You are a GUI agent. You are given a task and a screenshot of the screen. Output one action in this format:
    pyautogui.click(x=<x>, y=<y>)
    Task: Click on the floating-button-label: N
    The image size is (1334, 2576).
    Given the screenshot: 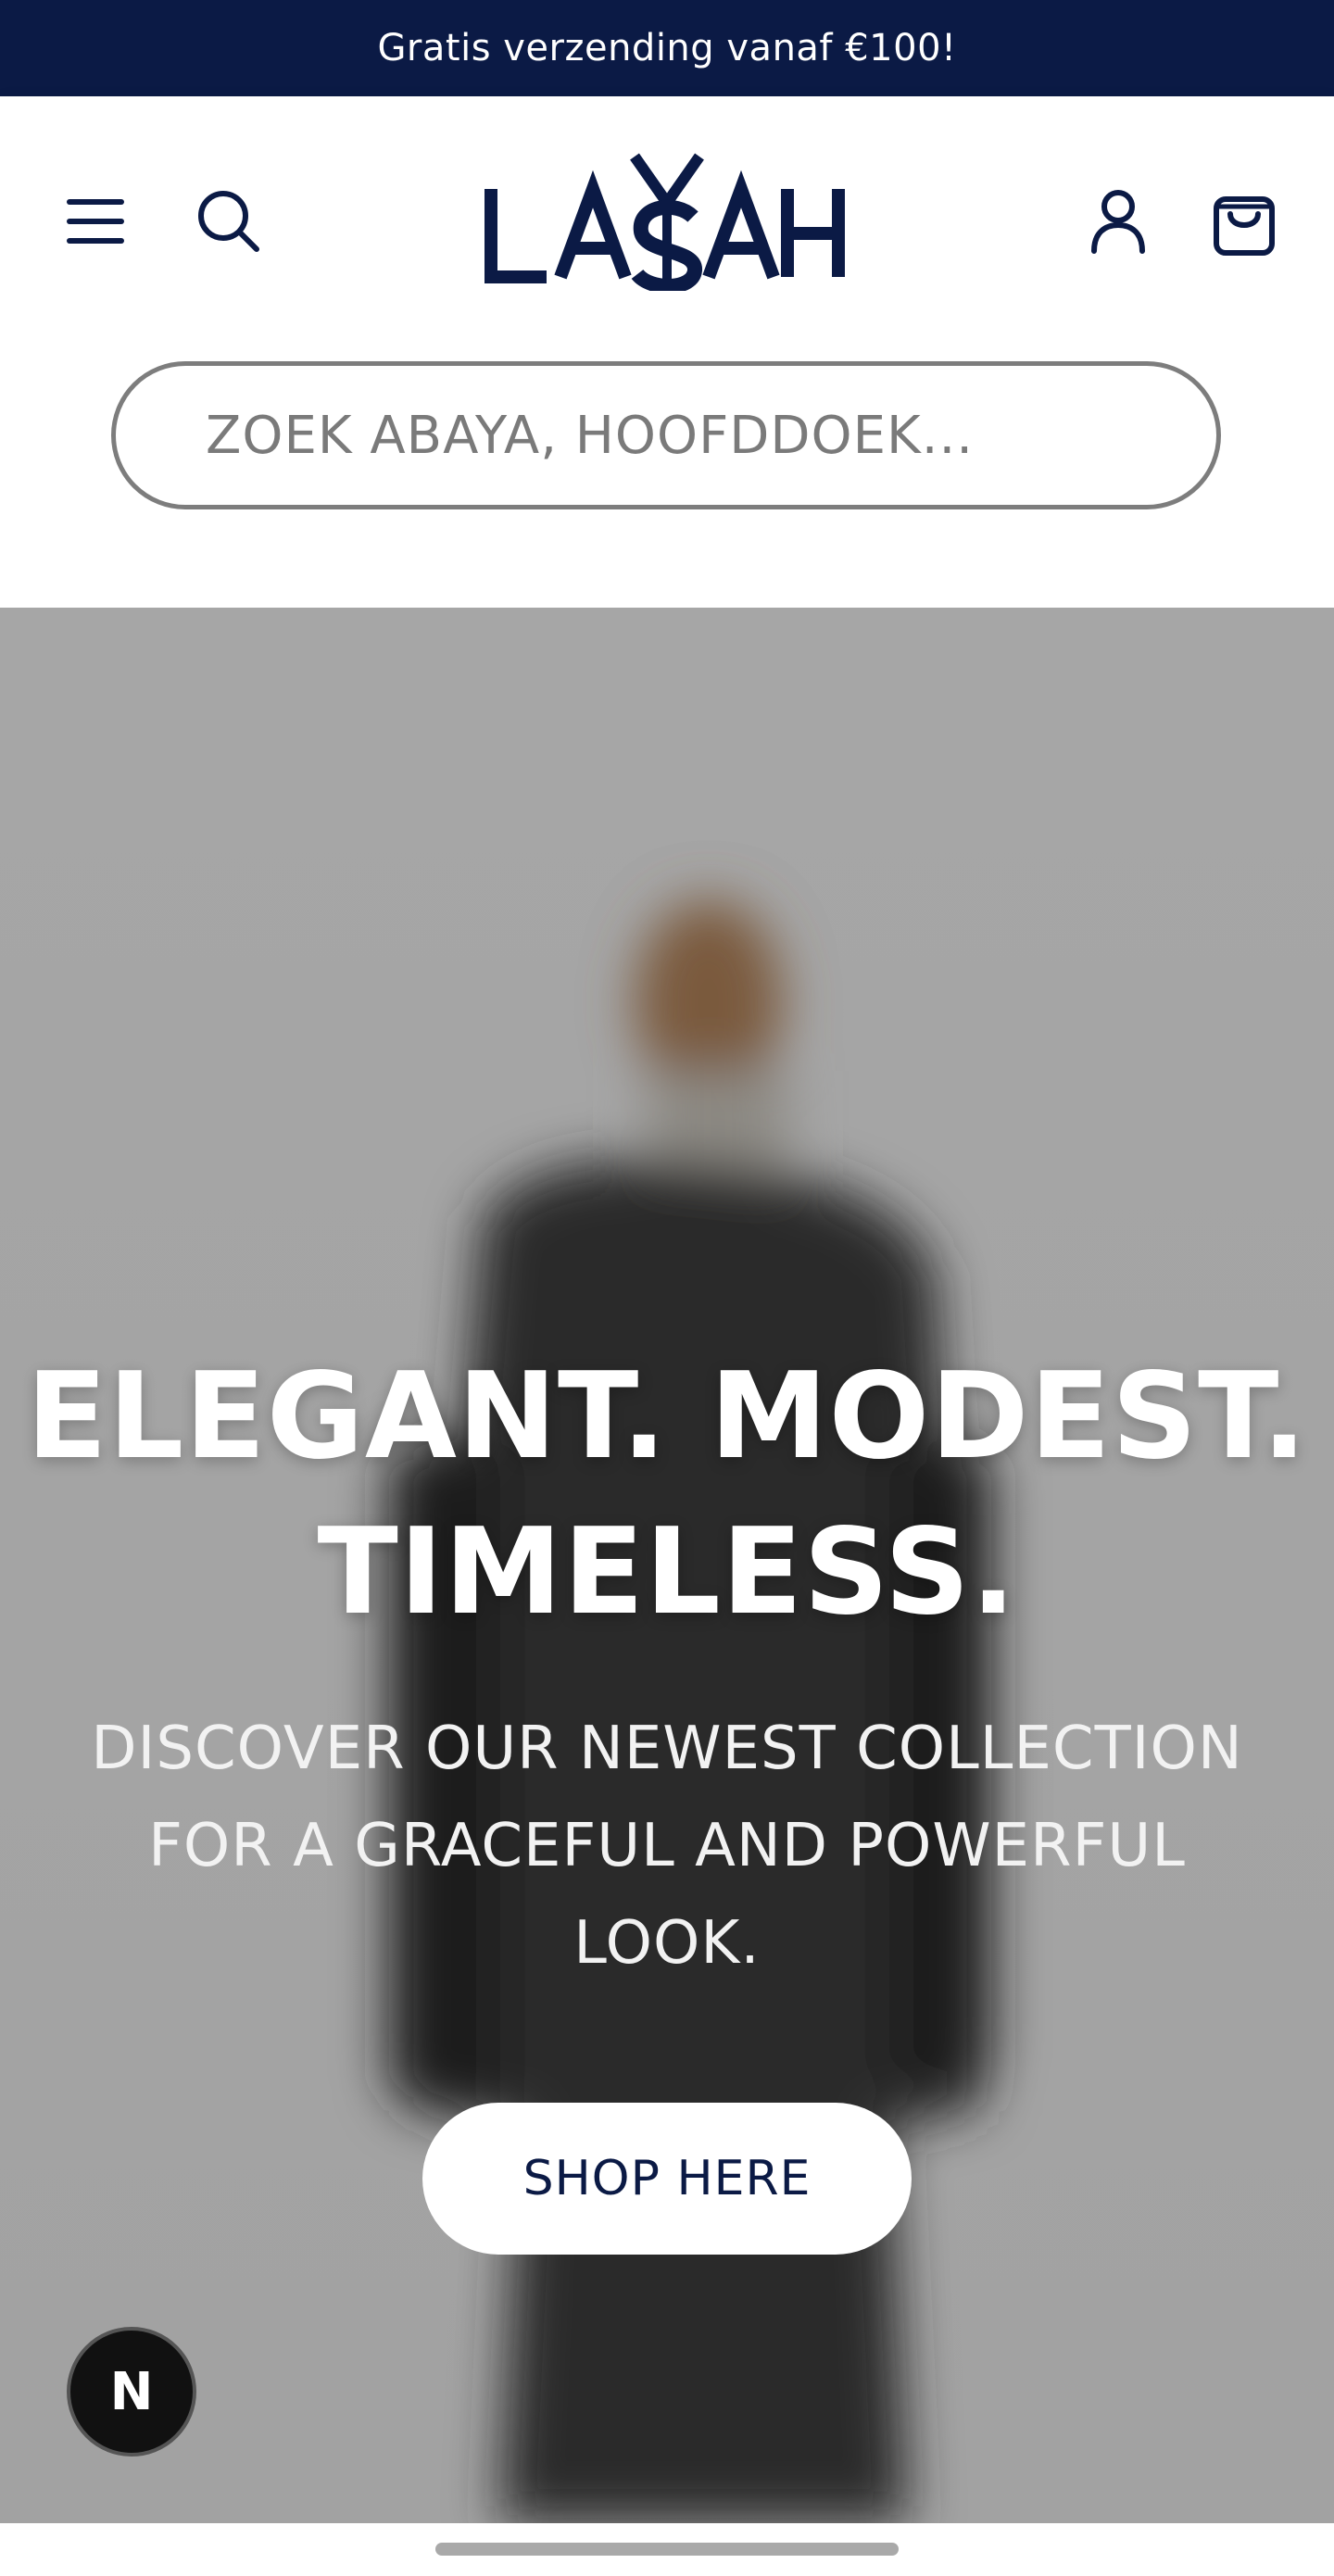 What is the action you would take?
    pyautogui.click(x=131, y=2391)
    